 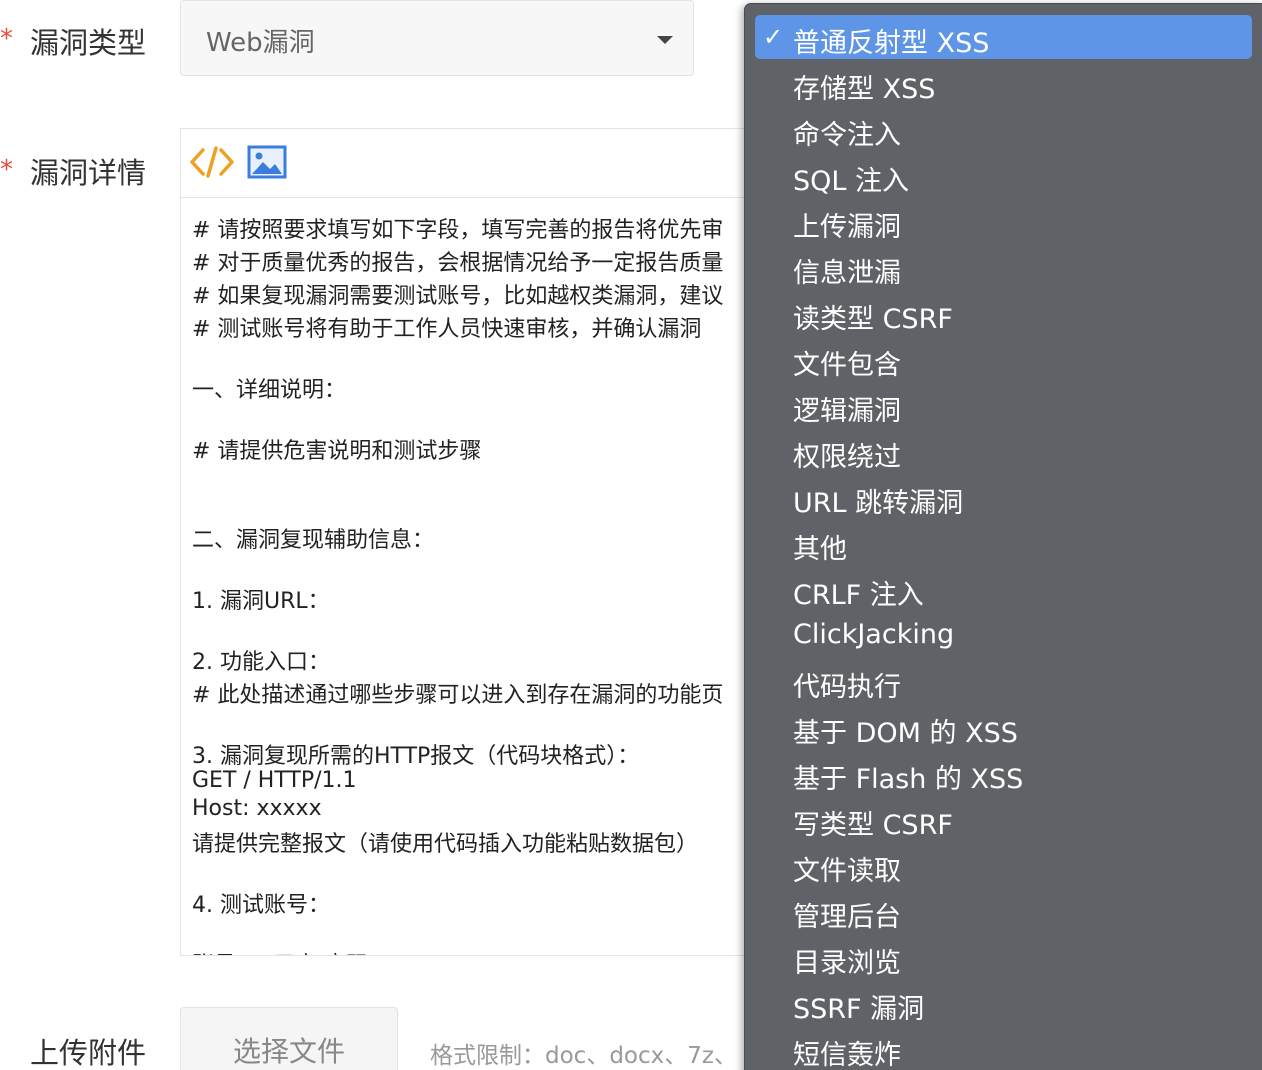 What do you see at coordinates (88, 173) in the screenshot?
I see `vuln-detail-label: 漏洞详情` at bounding box center [88, 173].